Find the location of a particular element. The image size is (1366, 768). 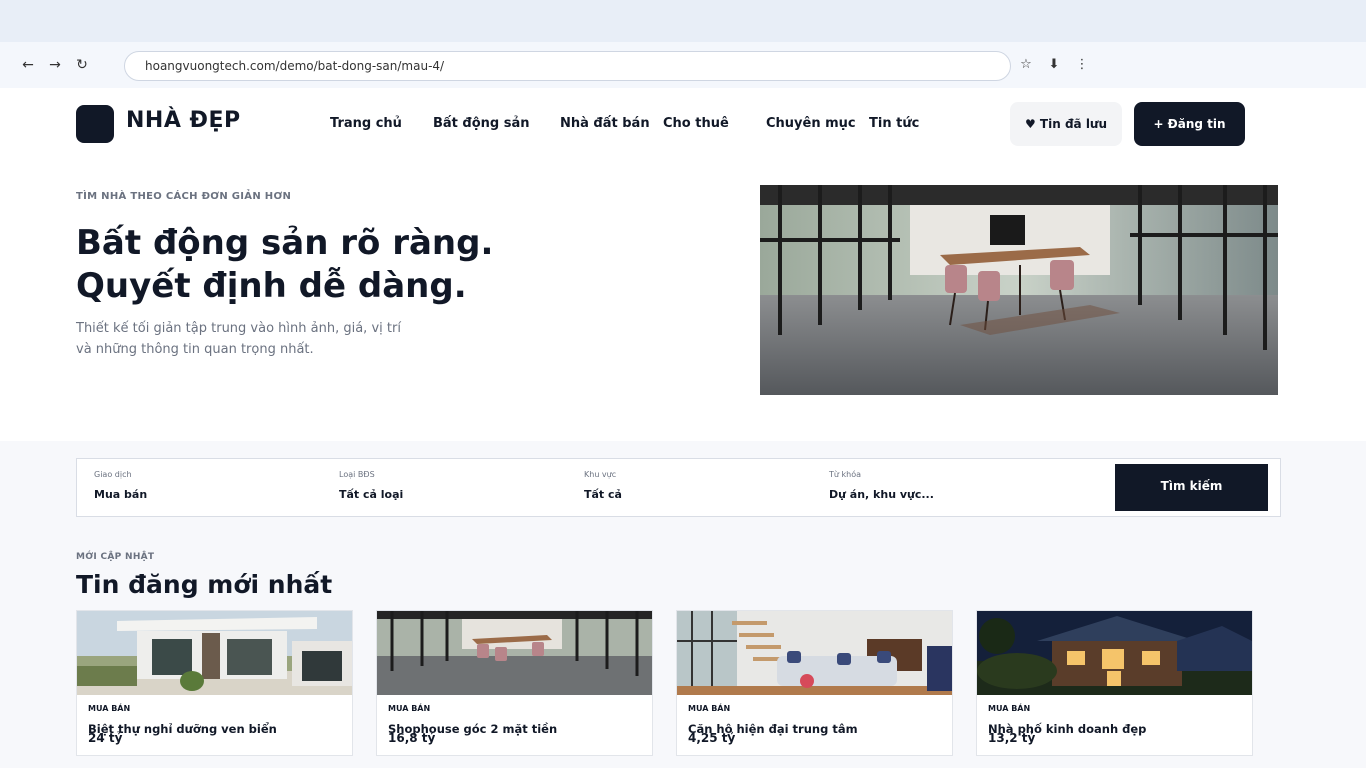

download-icon: ⬇ is located at coordinates (1054, 65).